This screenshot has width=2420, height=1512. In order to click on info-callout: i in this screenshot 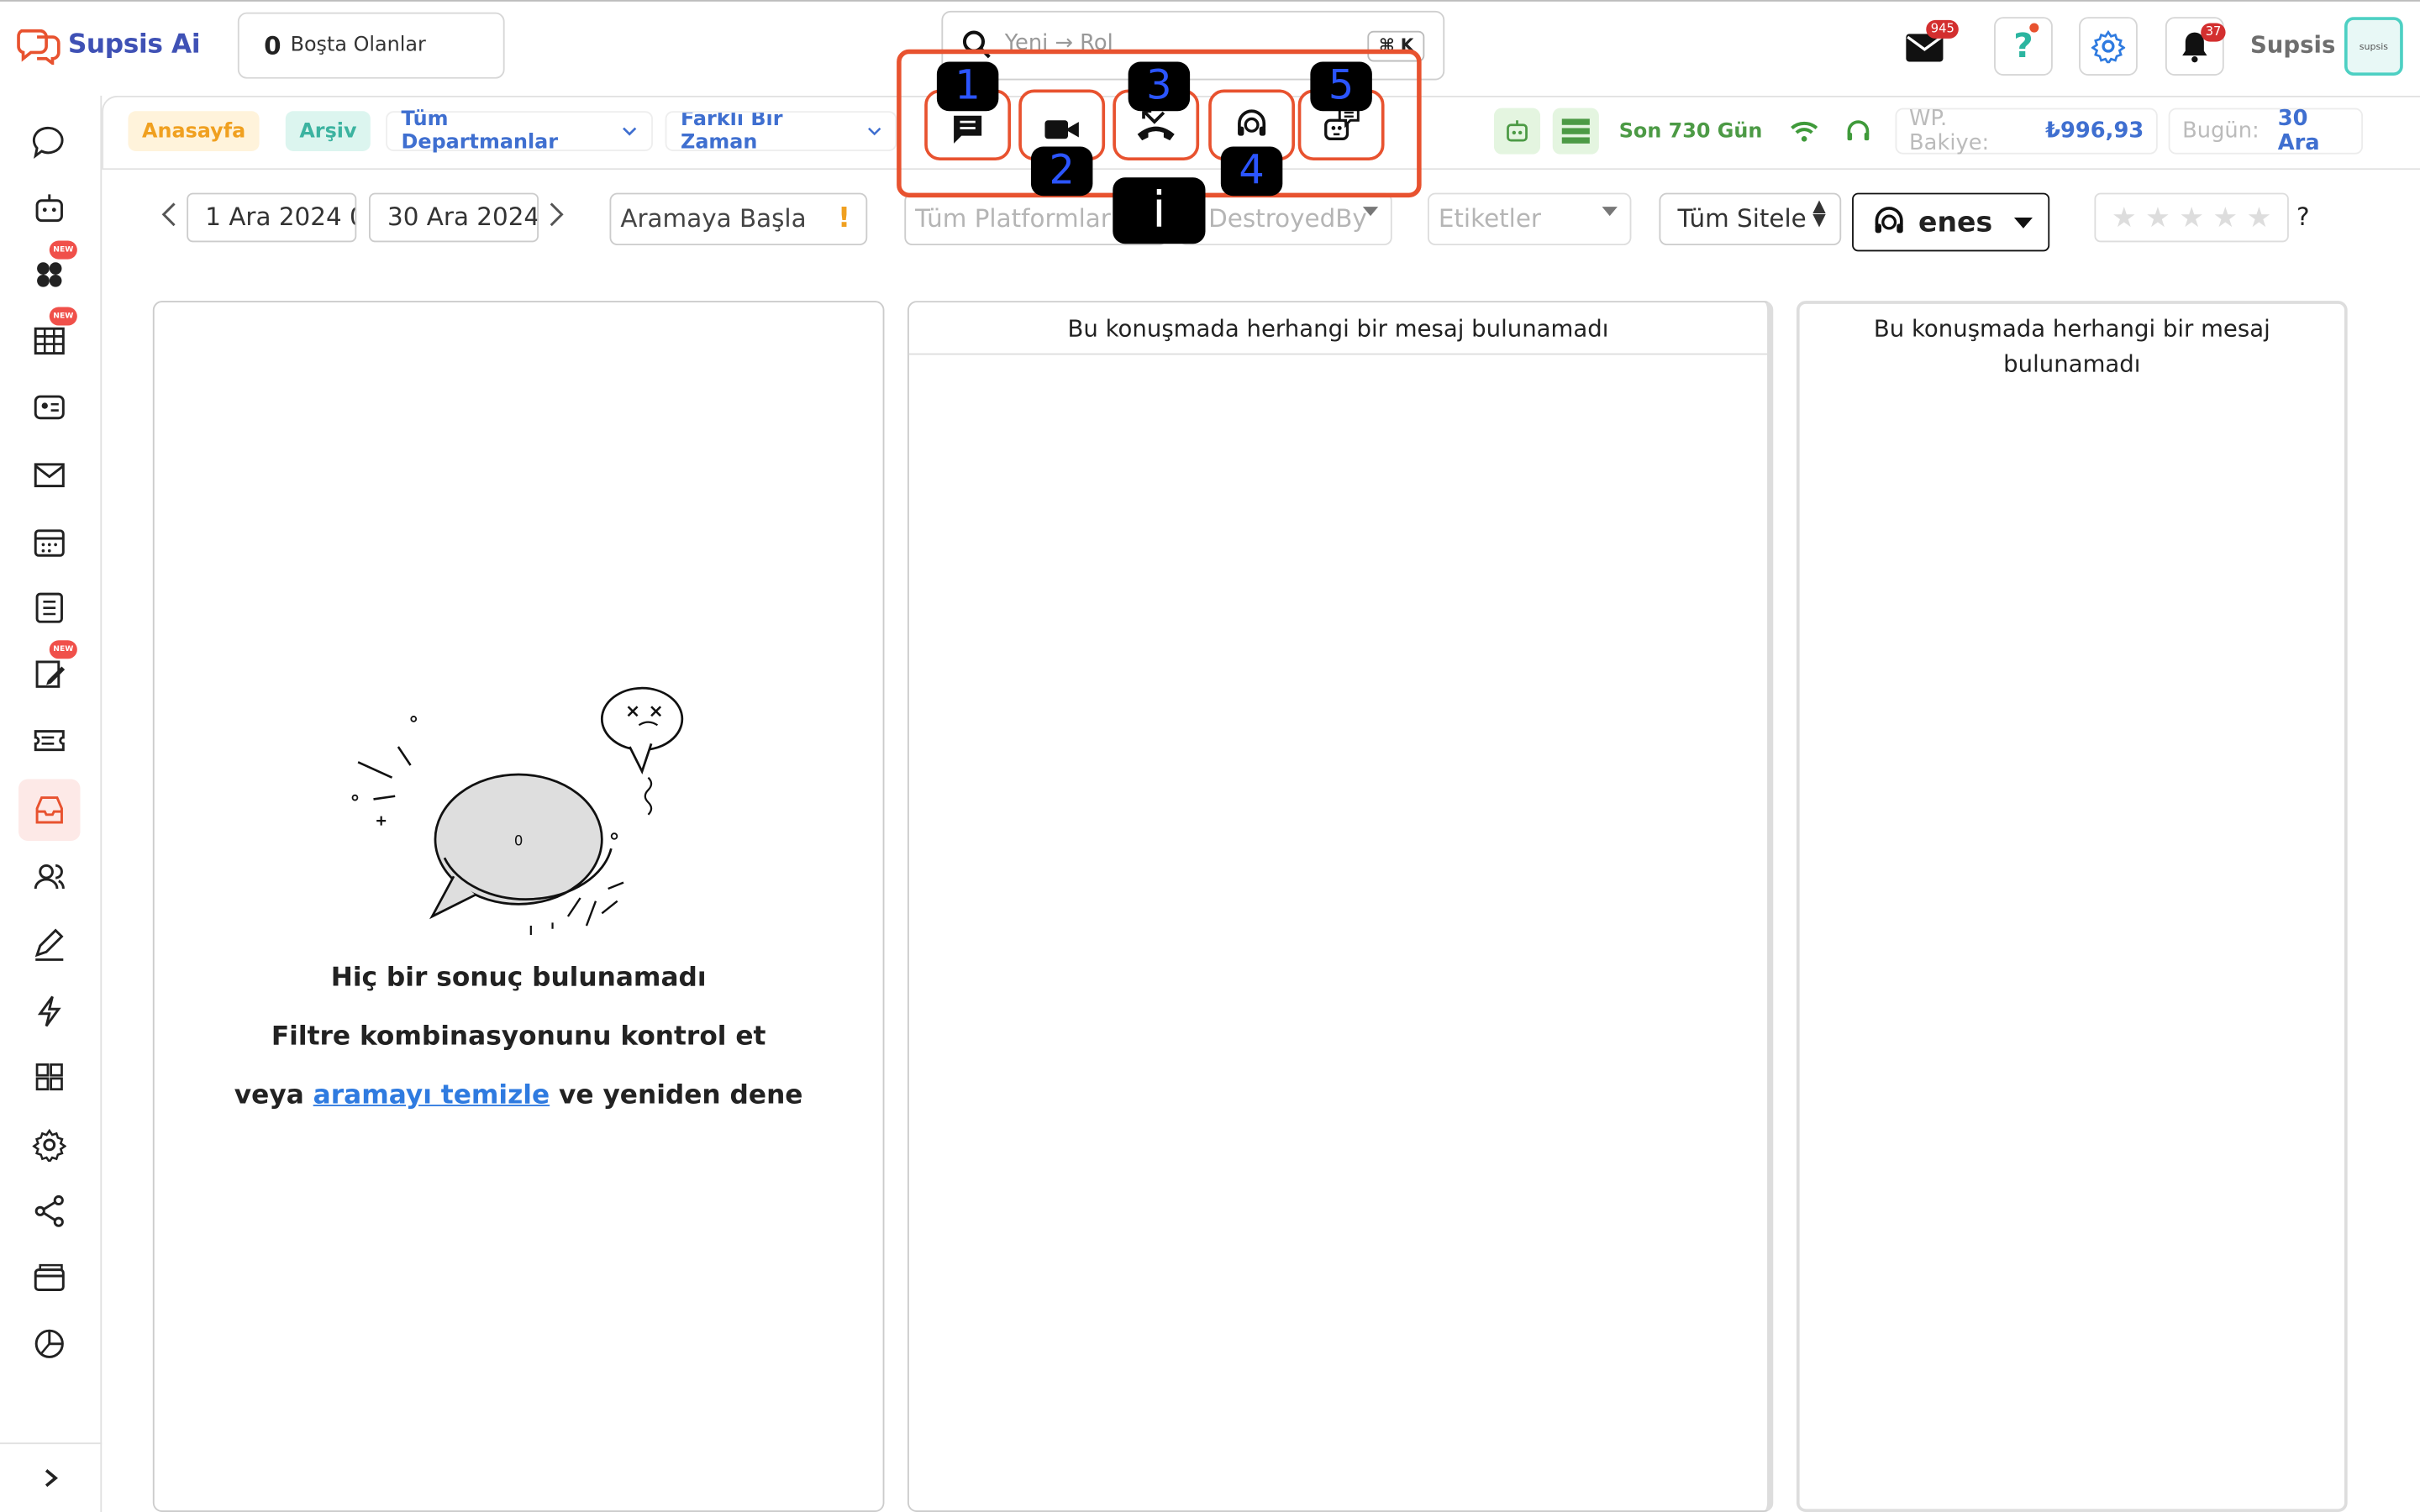, I will do `click(1159, 210)`.